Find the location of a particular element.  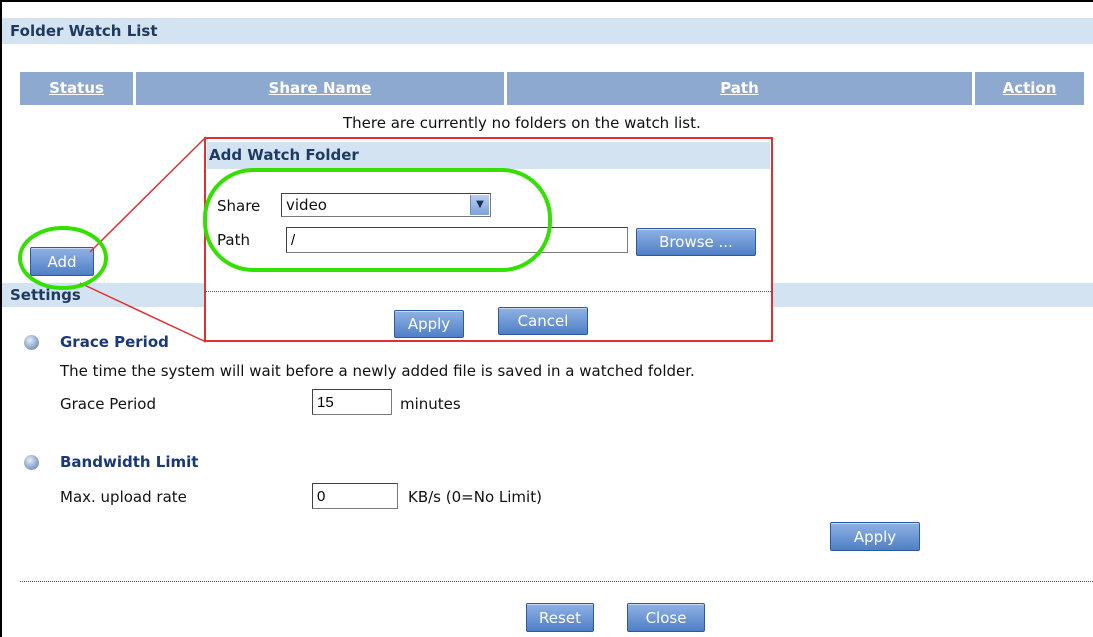

callout-line-top is located at coordinates (148, 194).